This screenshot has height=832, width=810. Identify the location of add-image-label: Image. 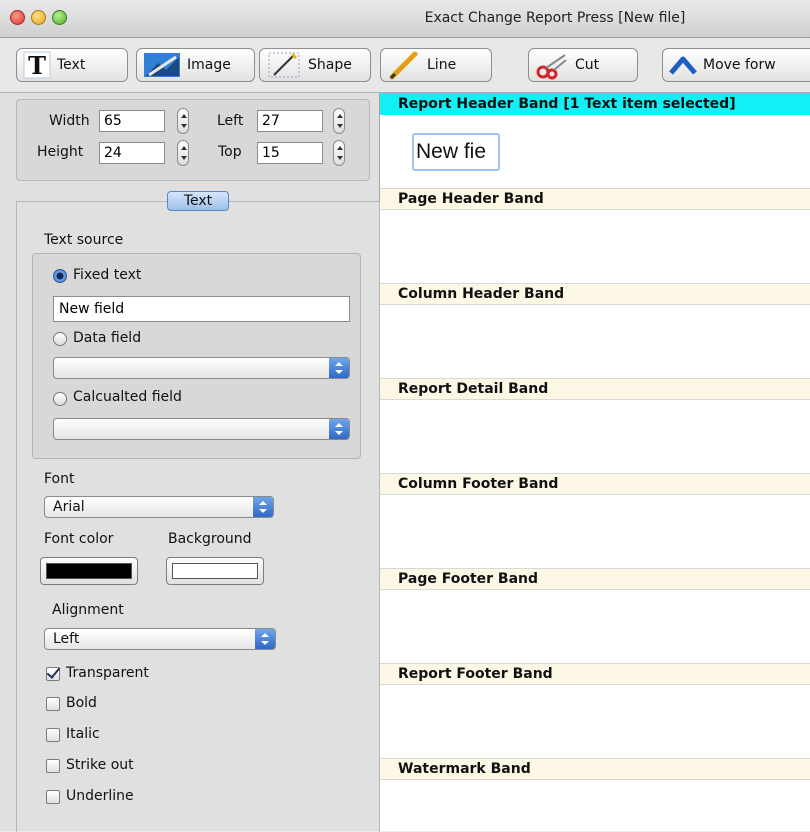
(209, 65).